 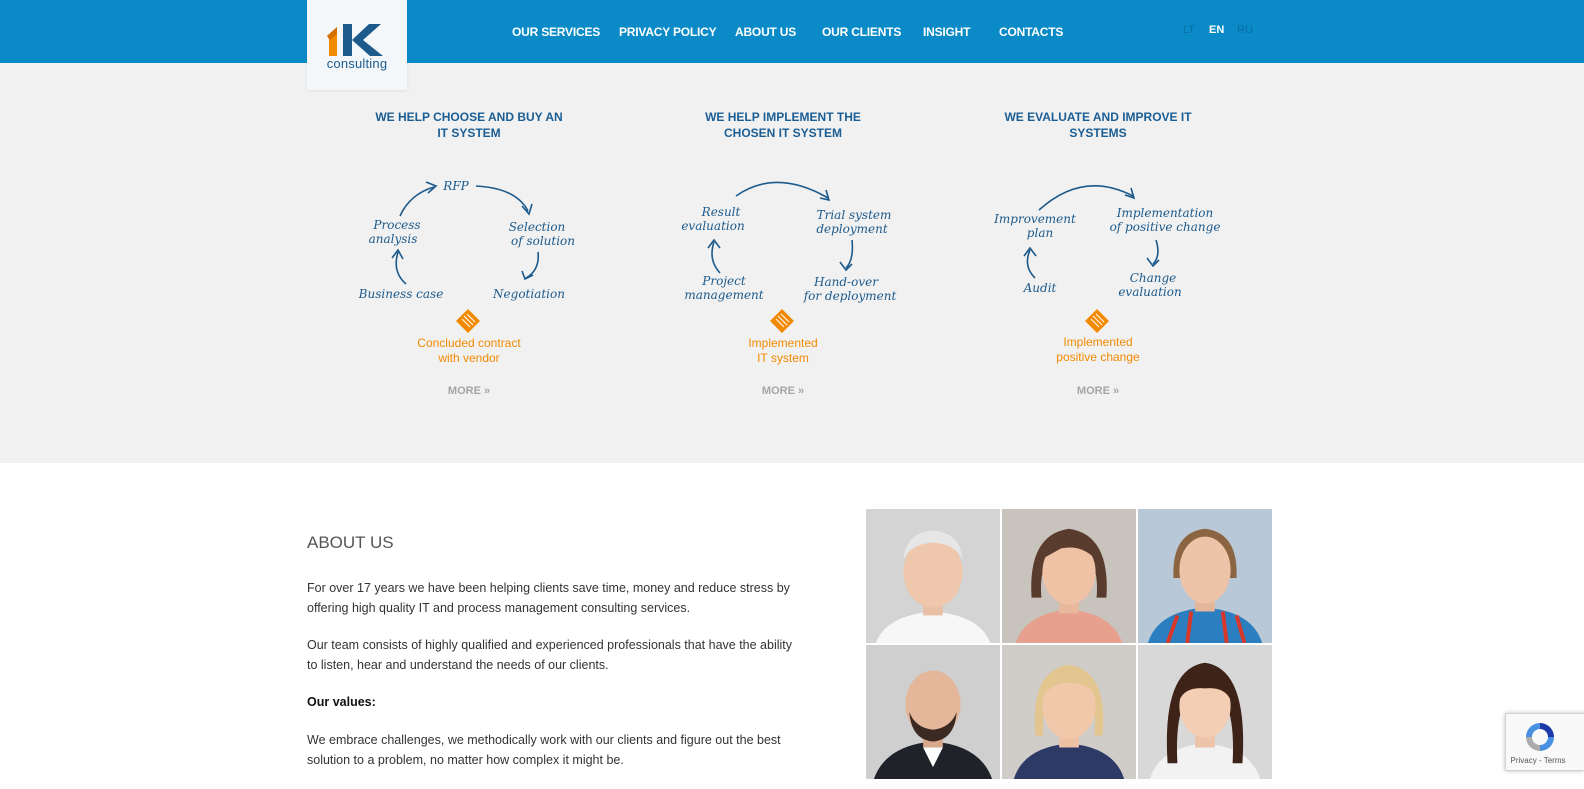 What do you see at coordinates (469, 125) in the screenshot?
I see `service-title: WE HELP CHOOSE AND BUY AN IT SYSTEM` at bounding box center [469, 125].